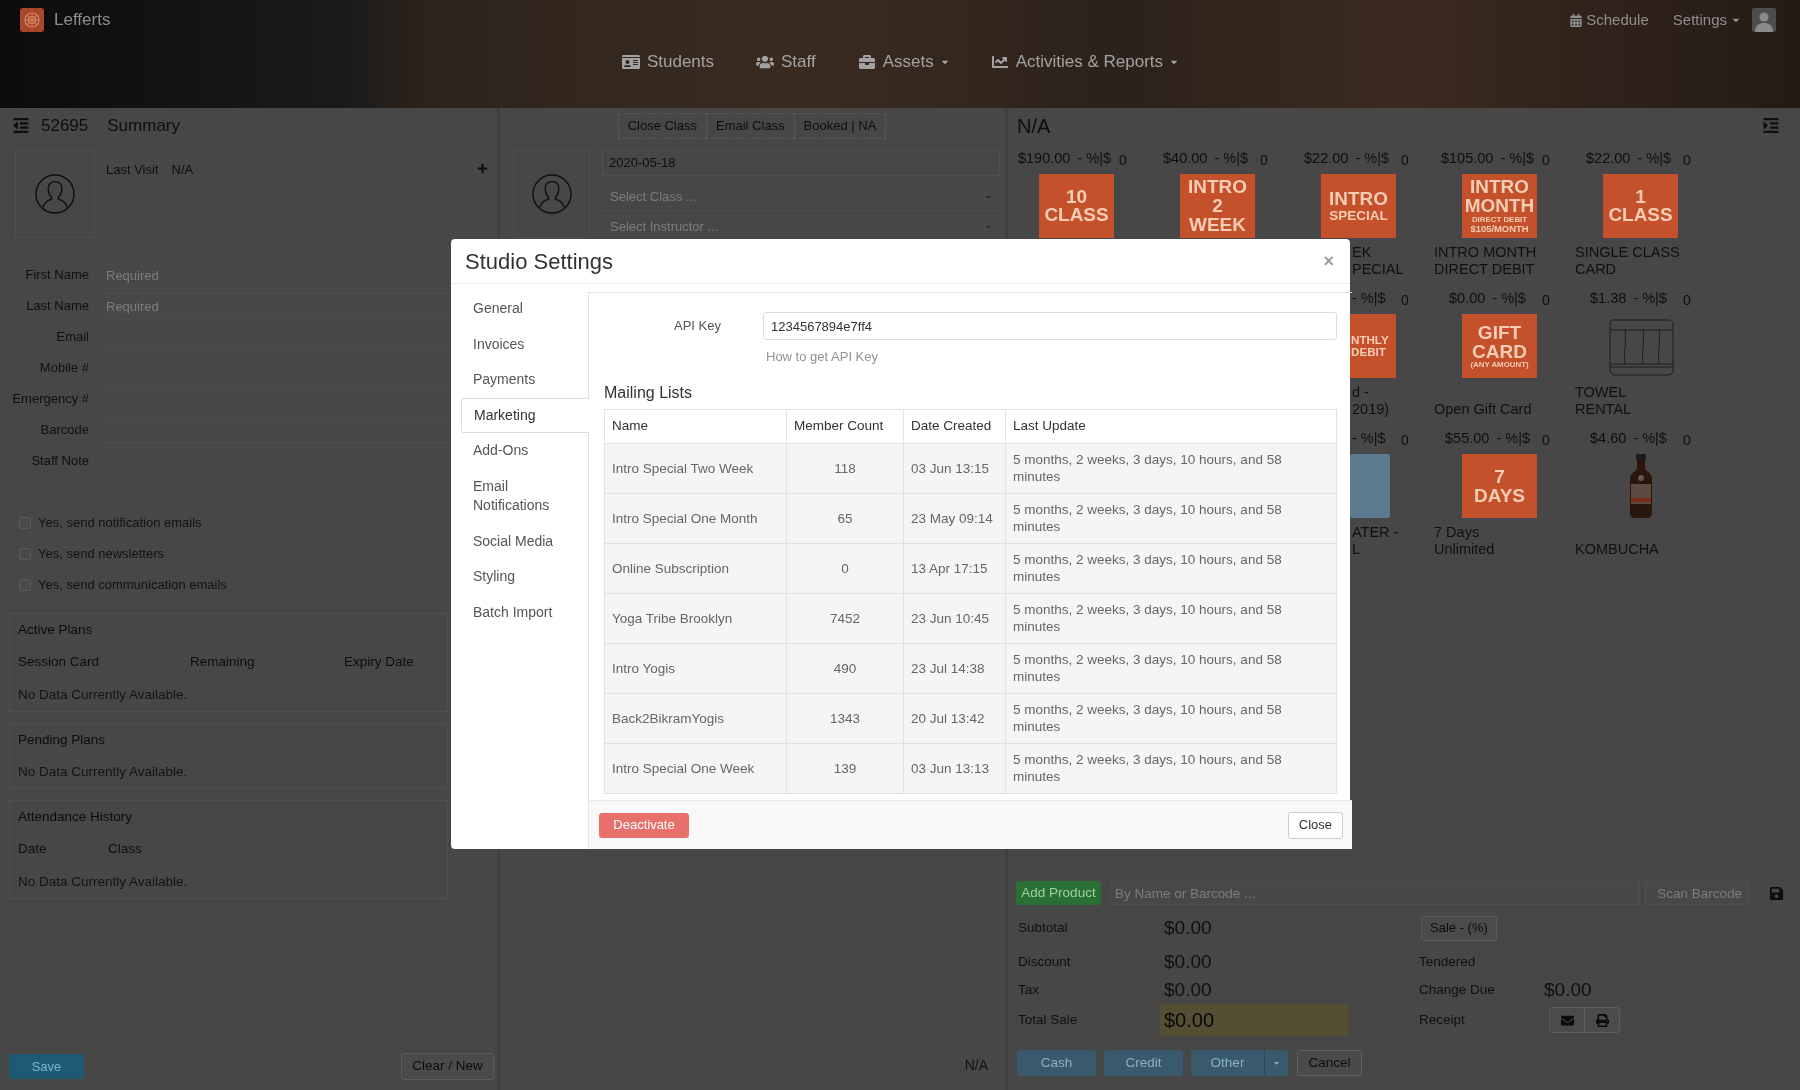  Describe the element at coordinates (845, 468) in the screenshot. I see `table-cell: 118` at that location.